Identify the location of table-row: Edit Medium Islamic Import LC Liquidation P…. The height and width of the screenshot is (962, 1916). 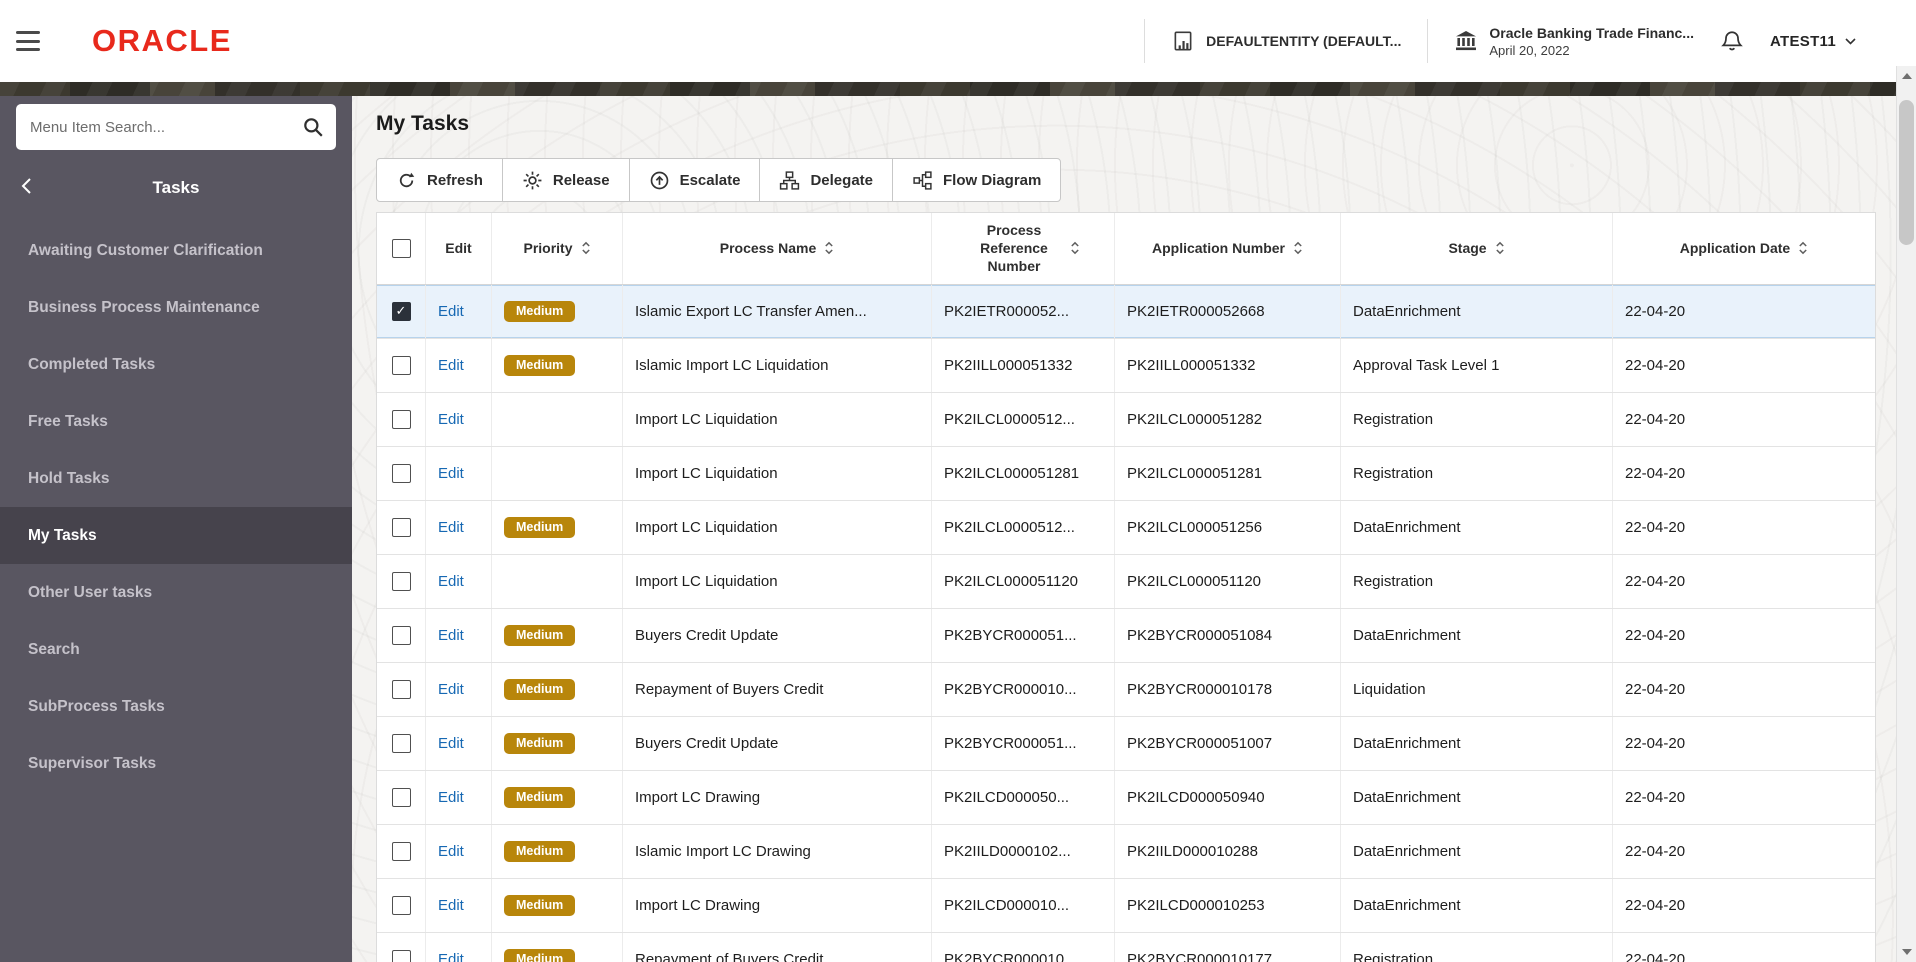
(1126, 365).